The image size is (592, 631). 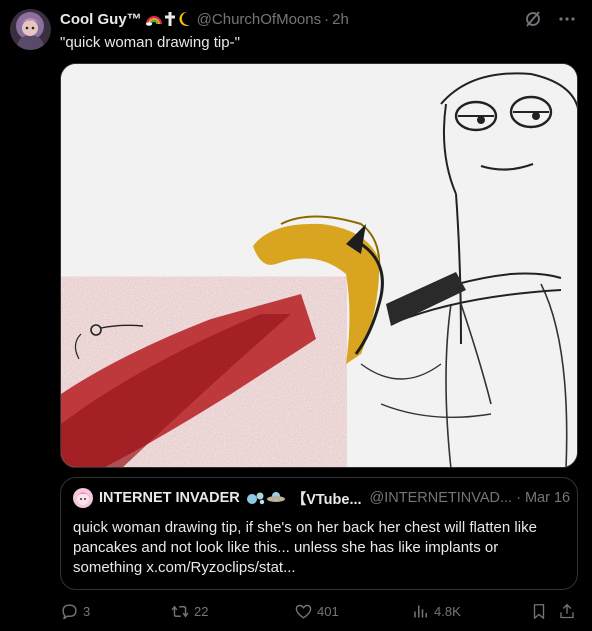 What do you see at coordinates (150, 42) in the screenshot?
I see `post-text: "quick woman drawing tip-"` at bounding box center [150, 42].